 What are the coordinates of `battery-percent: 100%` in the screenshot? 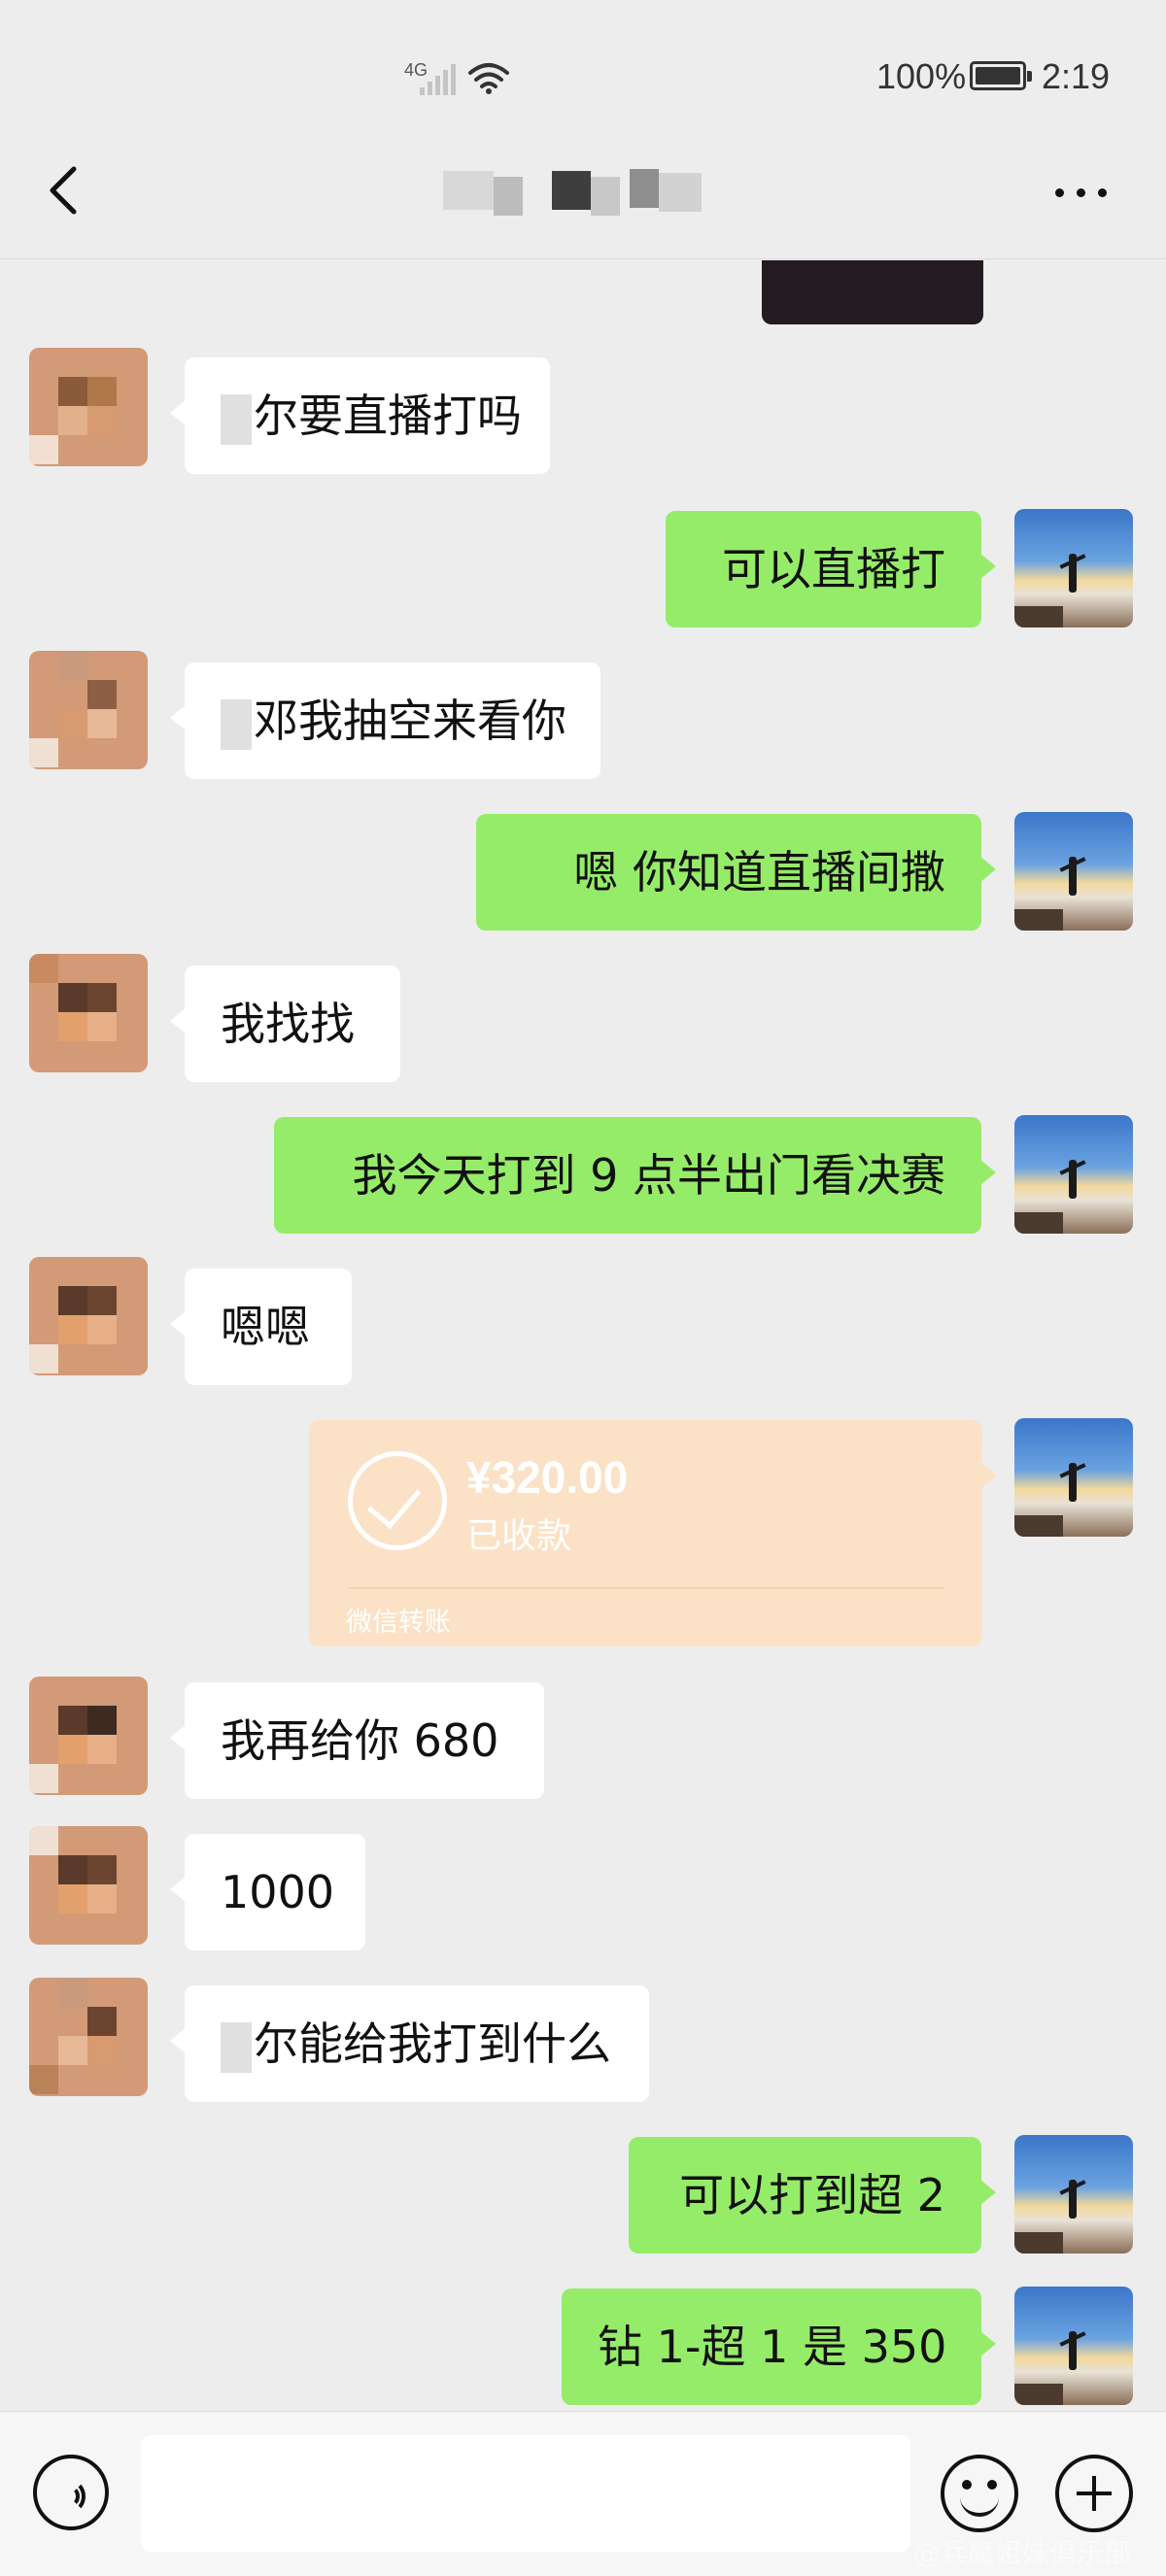 It's located at (921, 76).